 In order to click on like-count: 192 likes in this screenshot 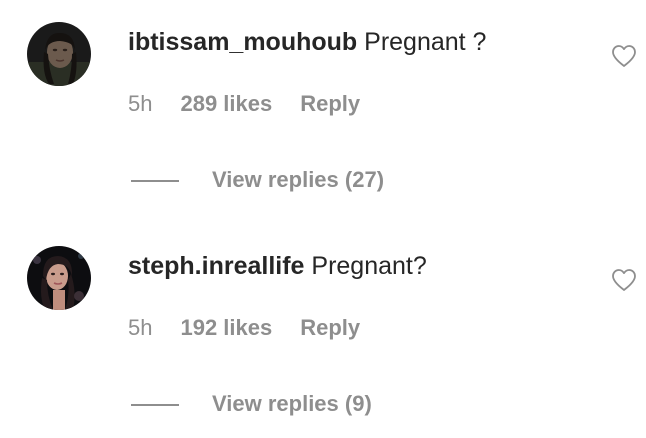, I will do `click(226, 328)`.